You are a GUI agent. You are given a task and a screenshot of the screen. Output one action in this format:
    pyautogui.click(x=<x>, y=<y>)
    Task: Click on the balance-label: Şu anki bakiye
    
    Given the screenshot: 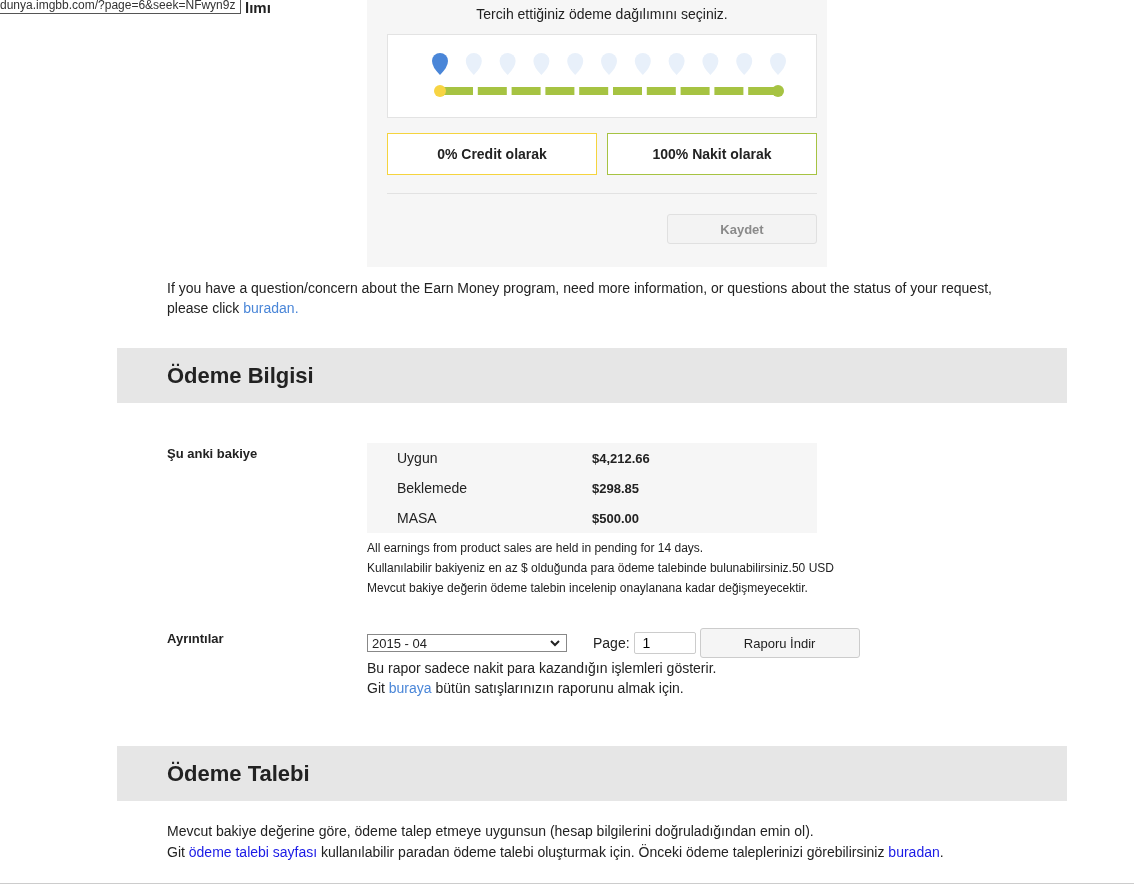 What is the action you would take?
    pyautogui.click(x=212, y=453)
    